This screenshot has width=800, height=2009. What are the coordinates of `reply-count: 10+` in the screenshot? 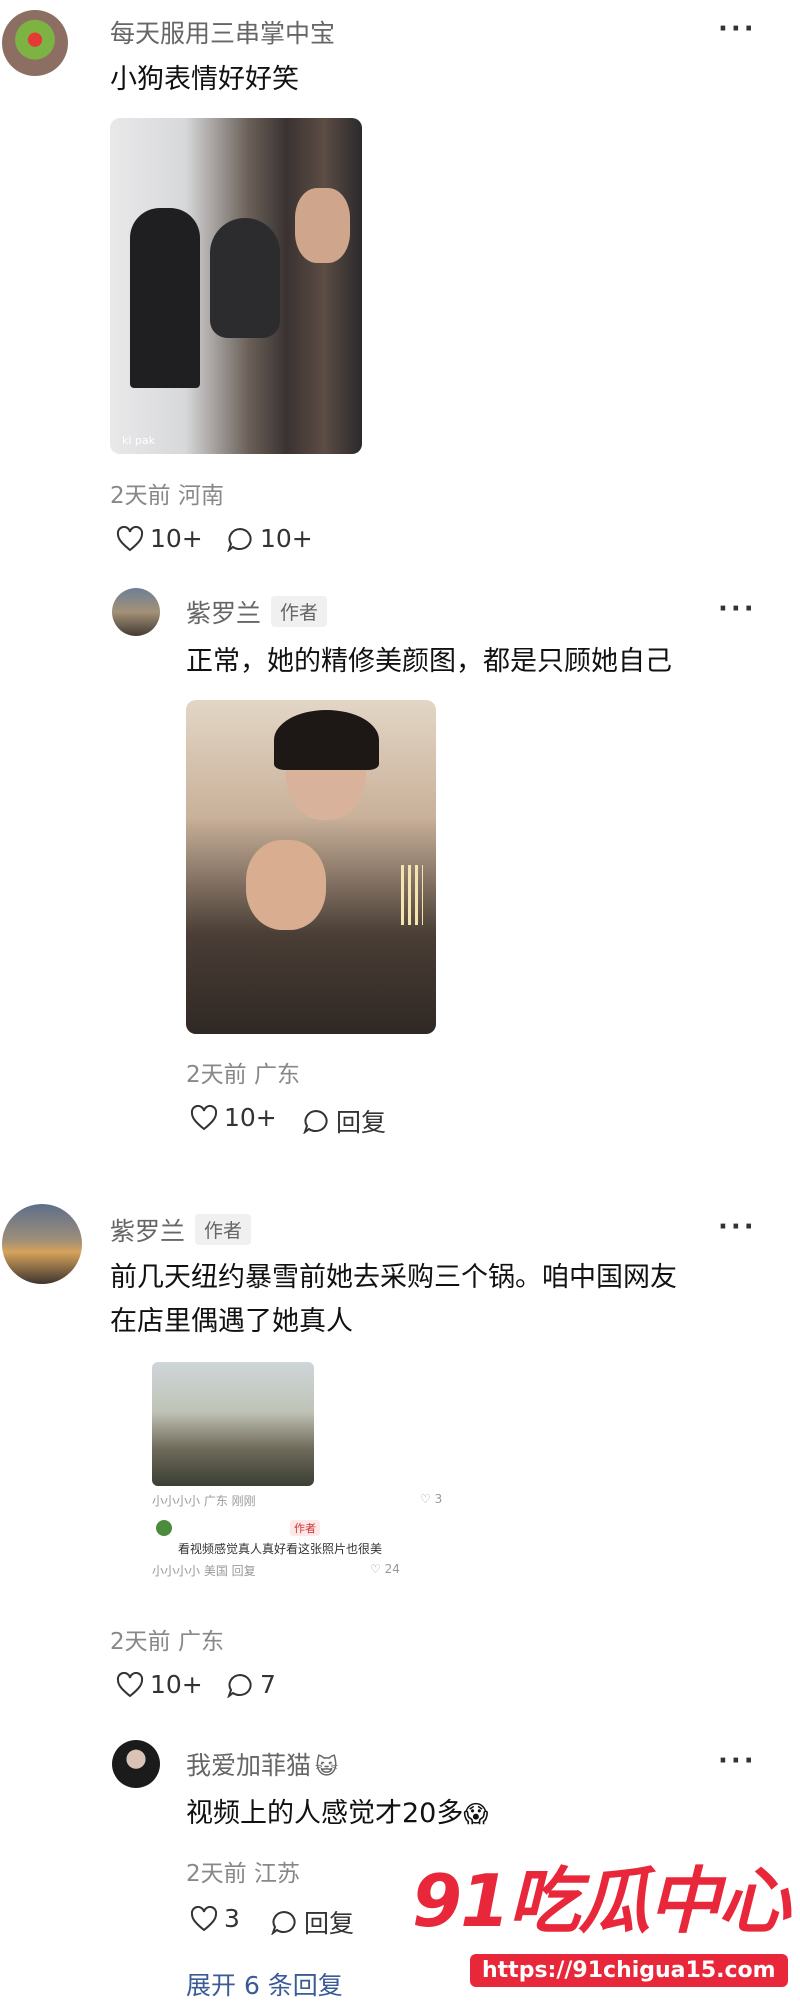 It's located at (286, 538).